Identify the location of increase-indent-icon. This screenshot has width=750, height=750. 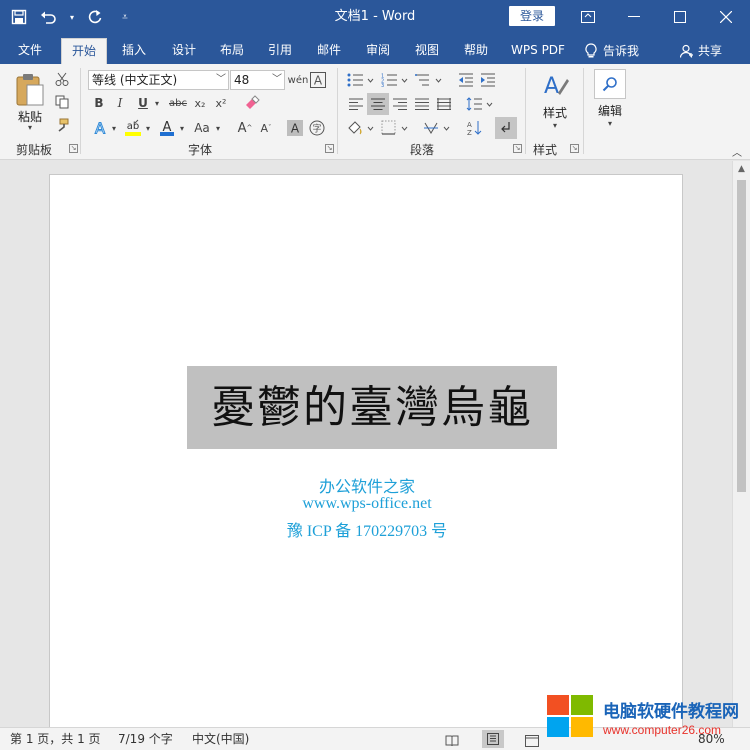
(488, 80).